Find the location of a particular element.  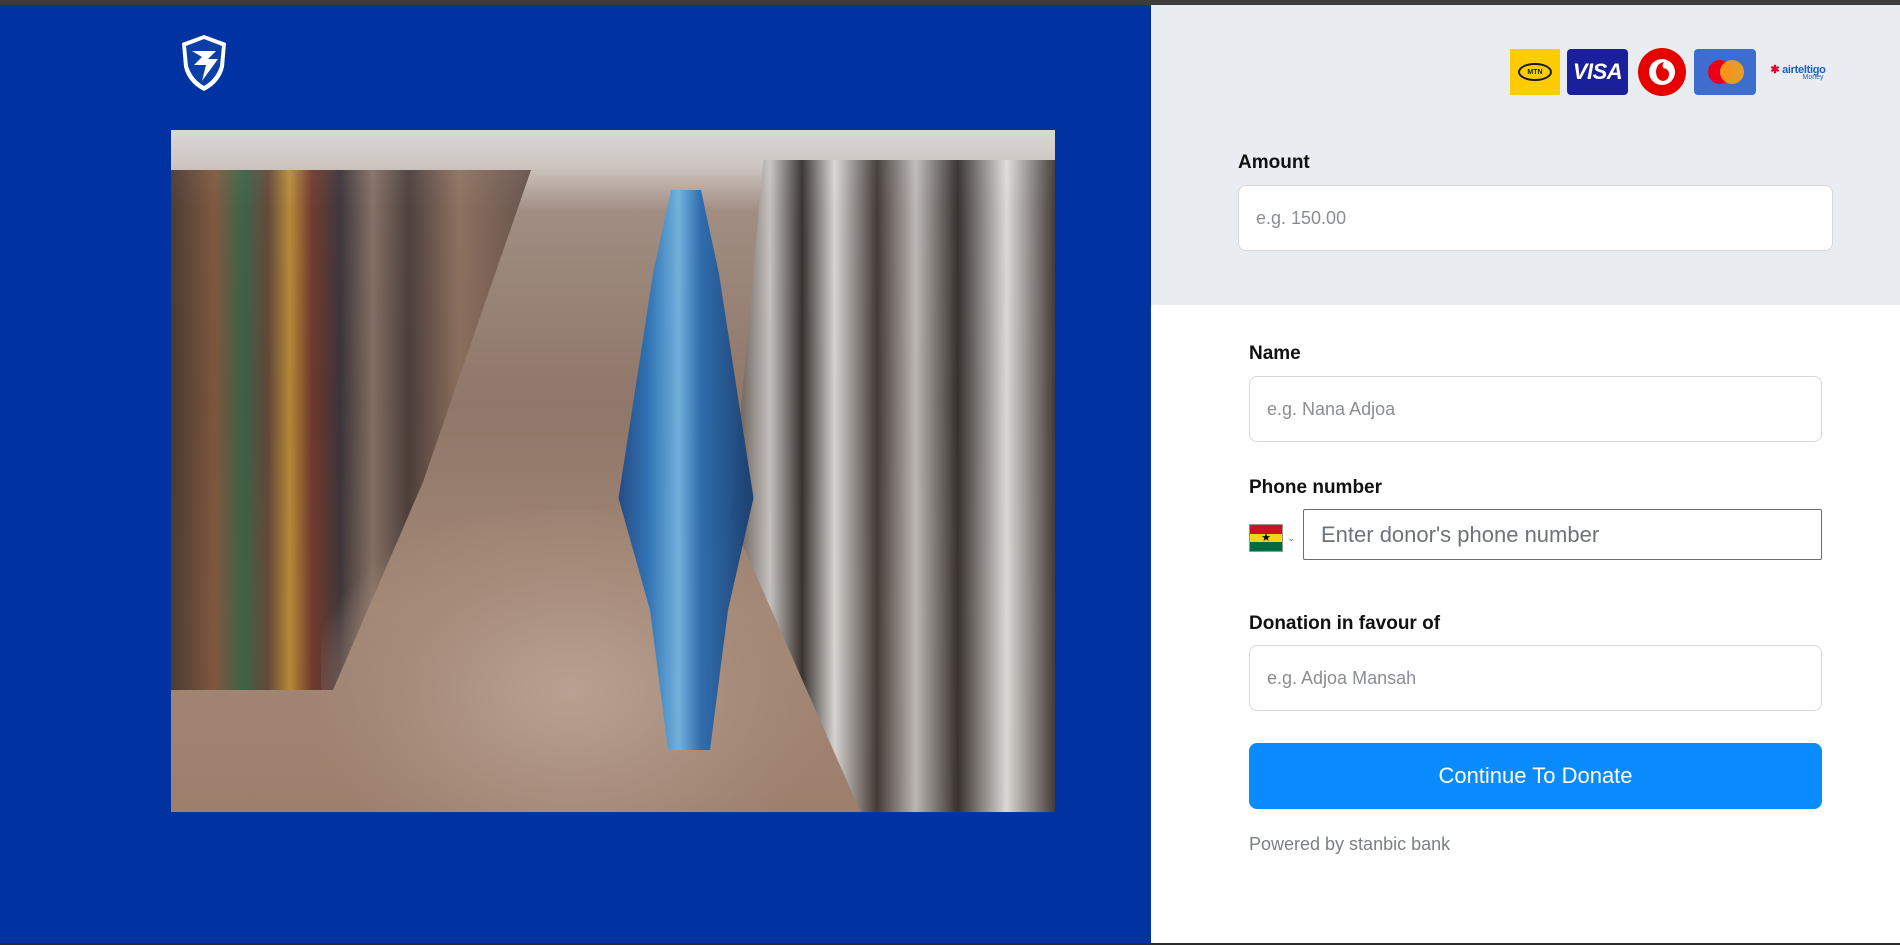

visa-logo: VISA is located at coordinates (1597, 72).